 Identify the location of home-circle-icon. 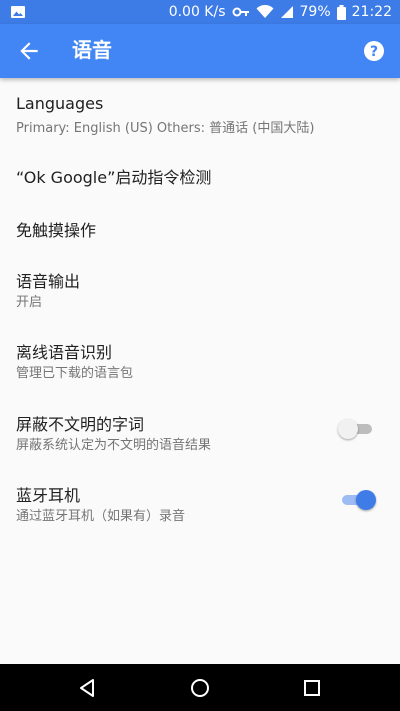
(200, 688).